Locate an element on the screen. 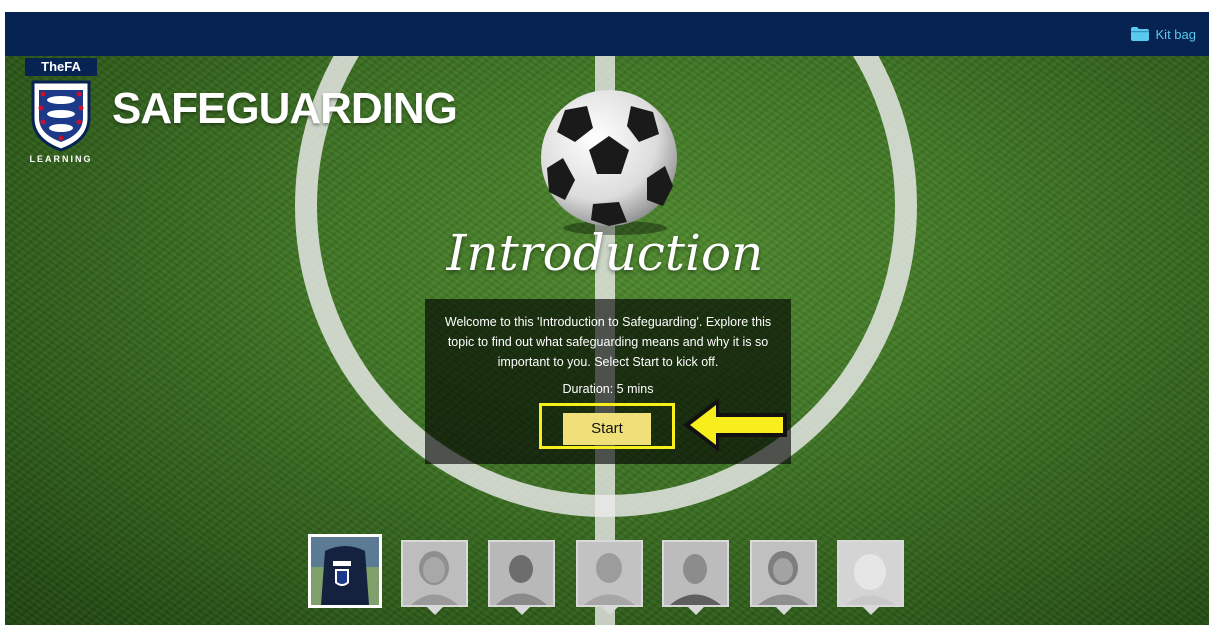 The image size is (1209, 625). smiling-boy-portrait-image is located at coordinates (609, 573).